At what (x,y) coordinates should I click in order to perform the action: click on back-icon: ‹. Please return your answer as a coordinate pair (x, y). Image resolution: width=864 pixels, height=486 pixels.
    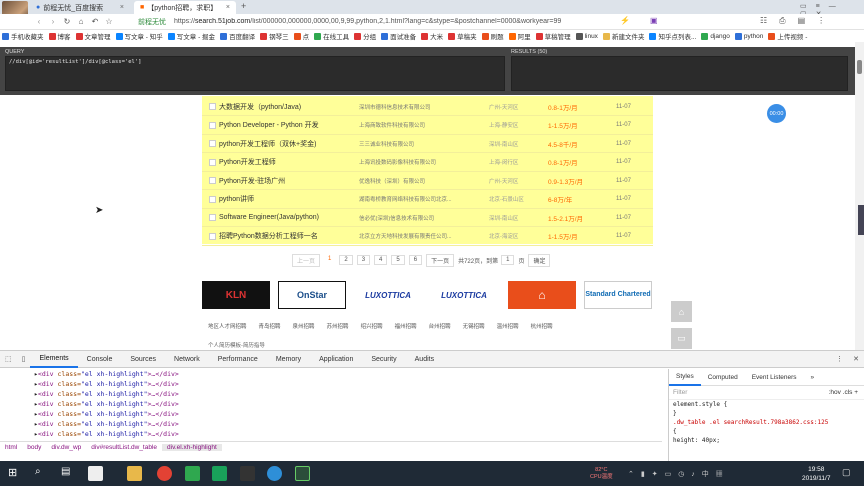
    Looking at the image, I should click on (39, 21).